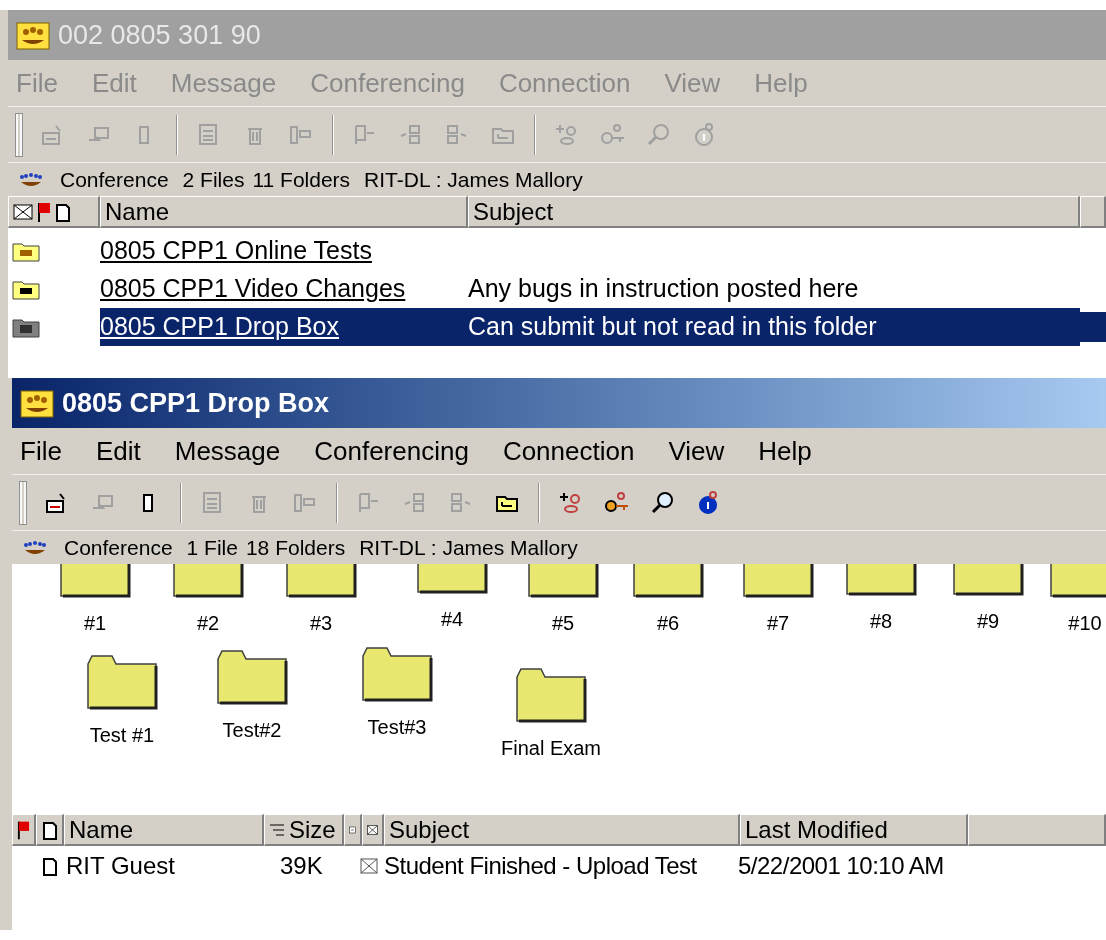  I want to click on file-subject: Student Finished - Upload Test, so click(540, 866).